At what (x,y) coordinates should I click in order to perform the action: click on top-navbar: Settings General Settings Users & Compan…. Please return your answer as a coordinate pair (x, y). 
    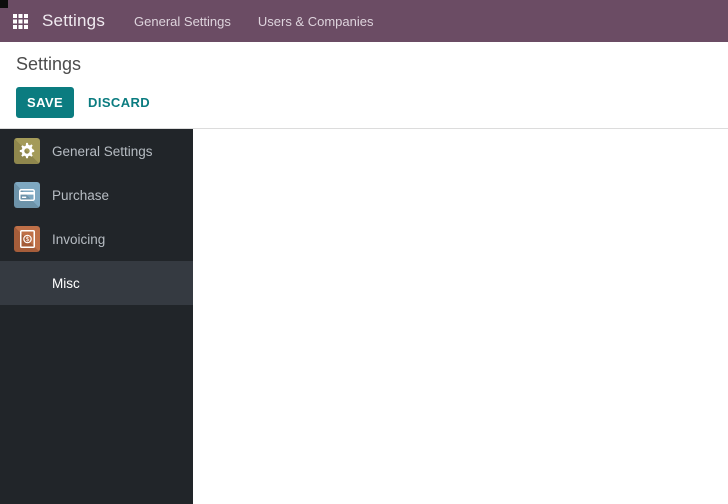
    Looking at the image, I should click on (364, 21).